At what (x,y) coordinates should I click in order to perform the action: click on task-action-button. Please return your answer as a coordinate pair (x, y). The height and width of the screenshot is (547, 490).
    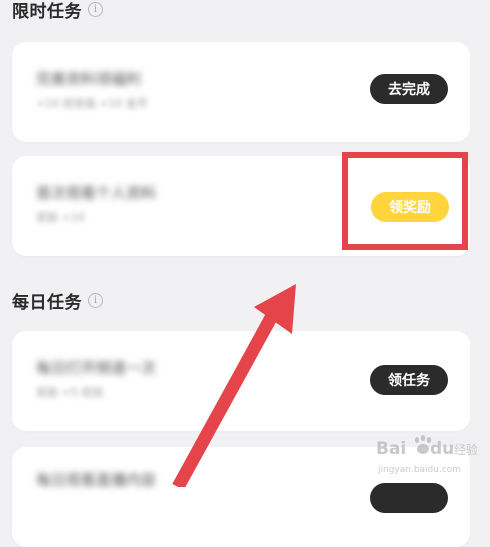
    Looking at the image, I should click on (409, 498).